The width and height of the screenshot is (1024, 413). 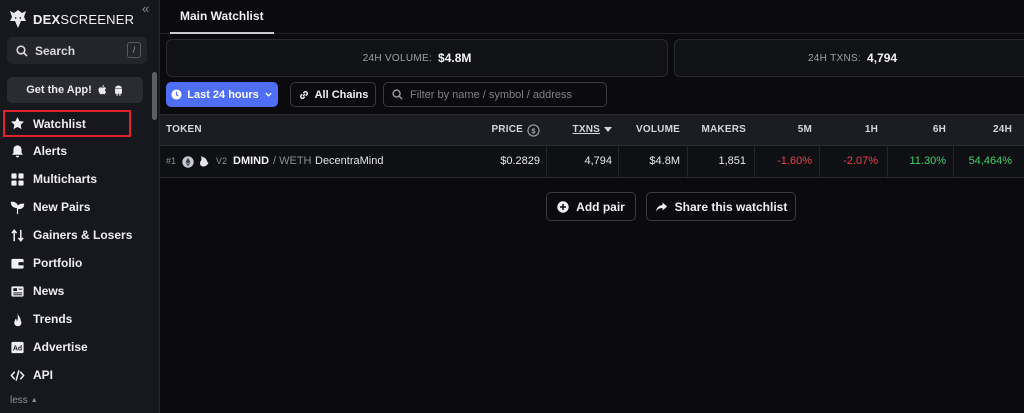 What do you see at coordinates (17, 347) in the screenshot?
I see `ad-icon: Ad` at bounding box center [17, 347].